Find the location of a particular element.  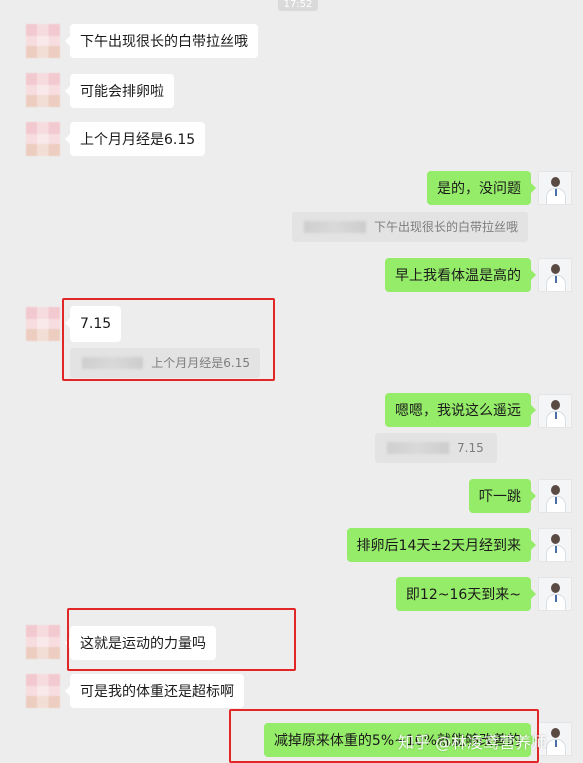

message-bubble: 可能会排卵啦 is located at coordinates (119, 91).